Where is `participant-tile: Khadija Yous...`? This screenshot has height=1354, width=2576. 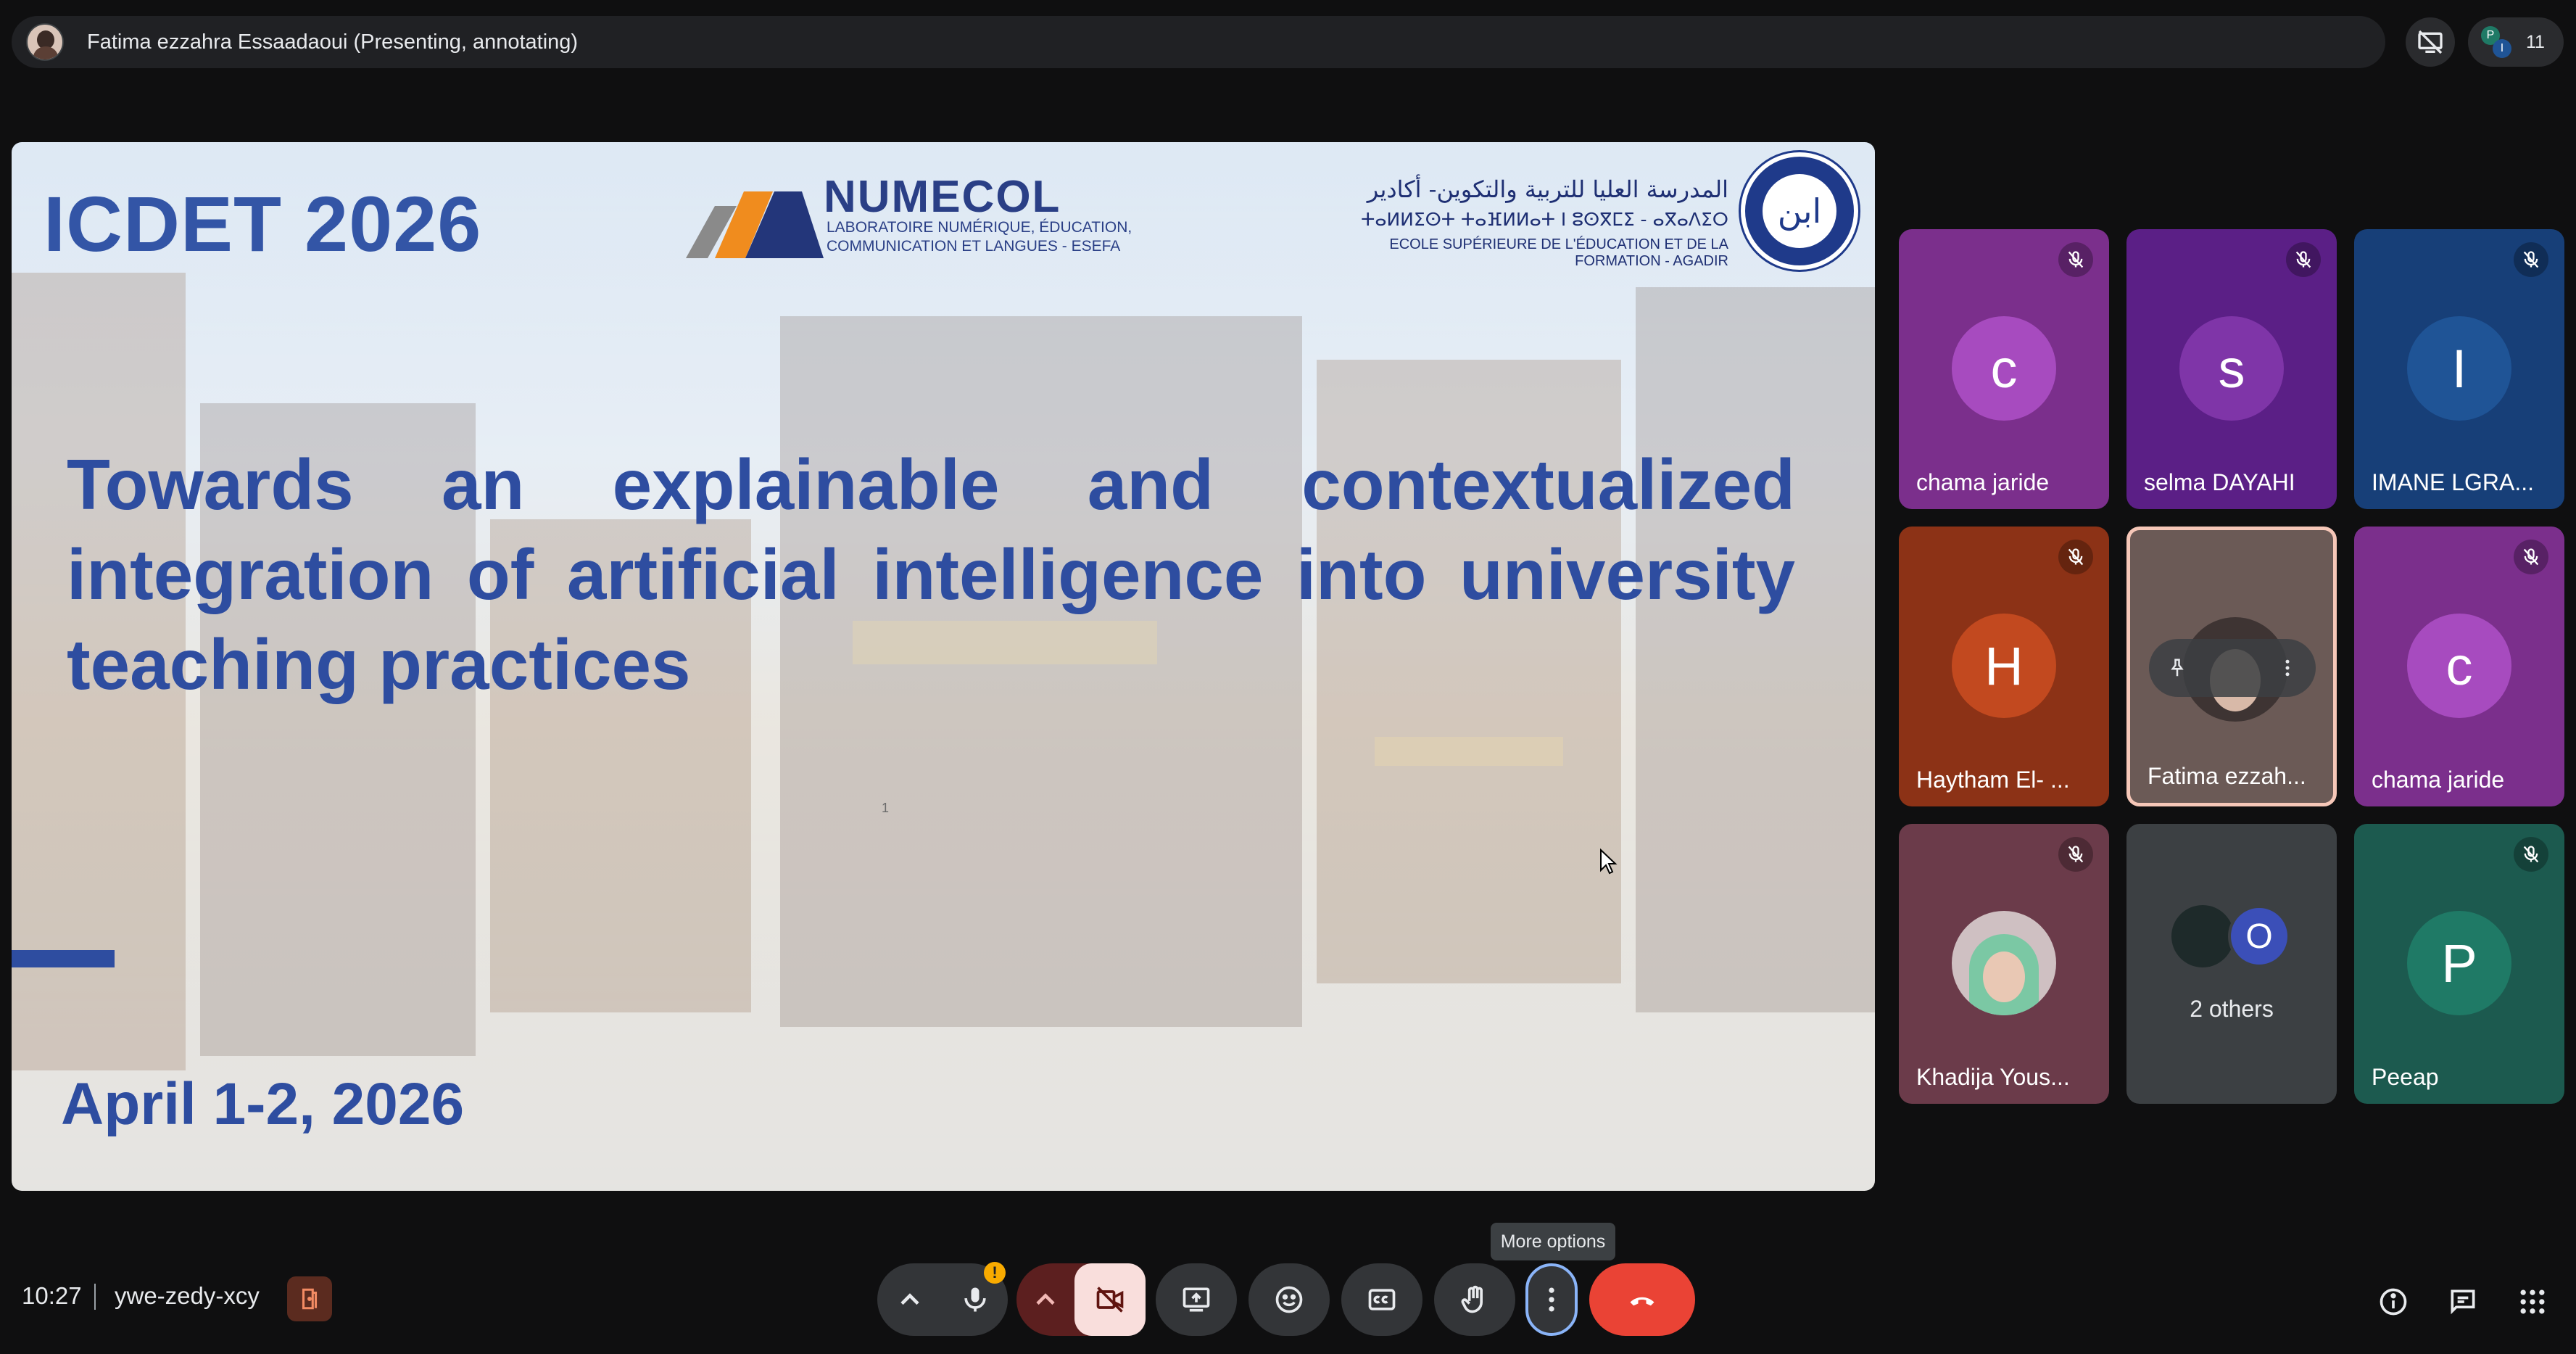
participant-tile: Khadija Yous... is located at coordinates (2004, 964).